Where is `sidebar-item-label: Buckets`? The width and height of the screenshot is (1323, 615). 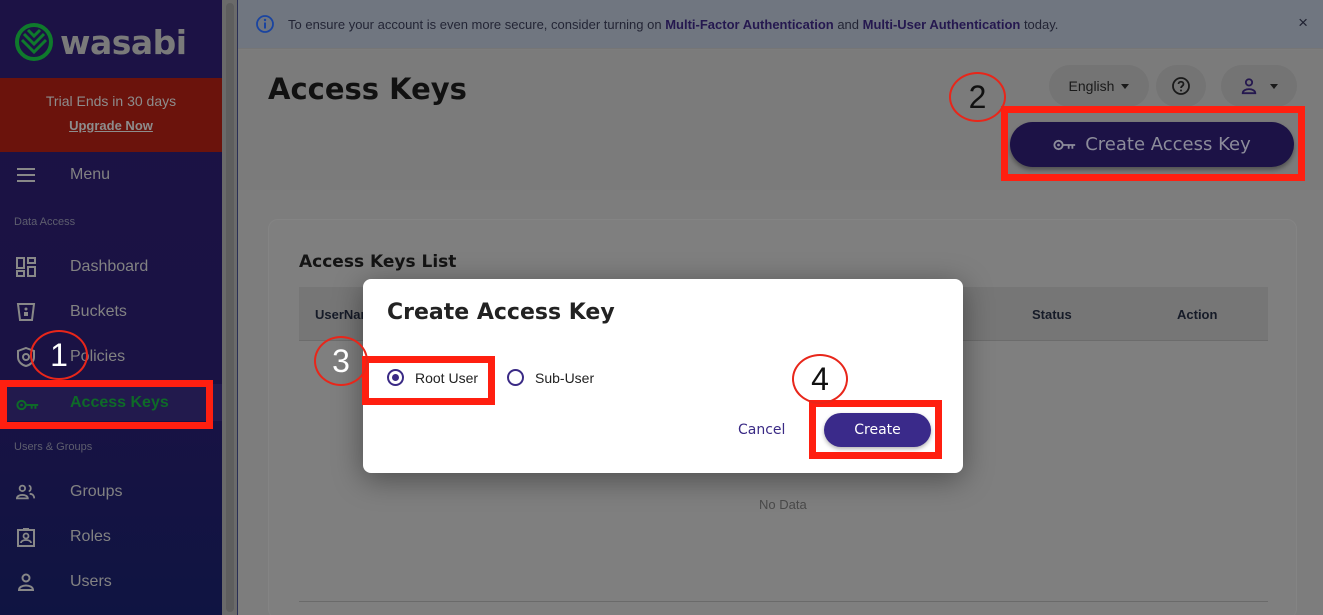 sidebar-item-label: Buckets is located at coordinates (98, 311).